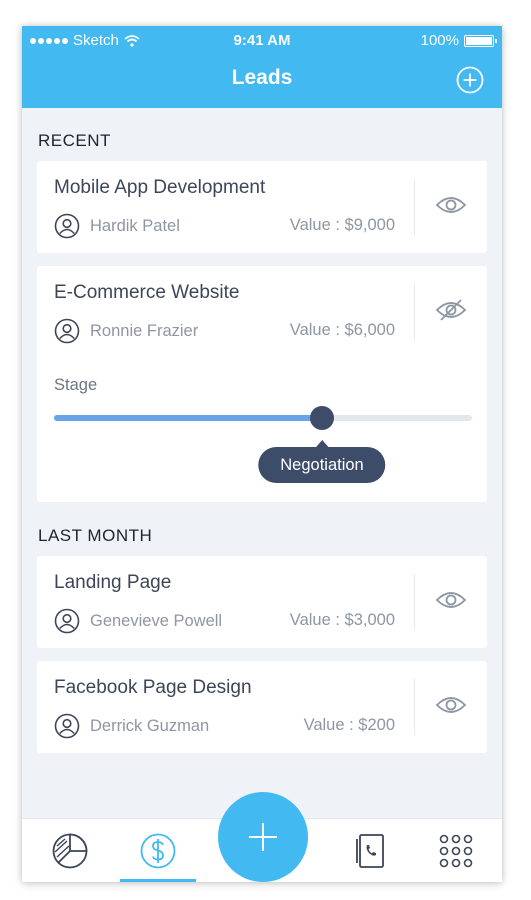 The image size is (531, 900). I want to click on page-title: Leads, so click(262, 77).